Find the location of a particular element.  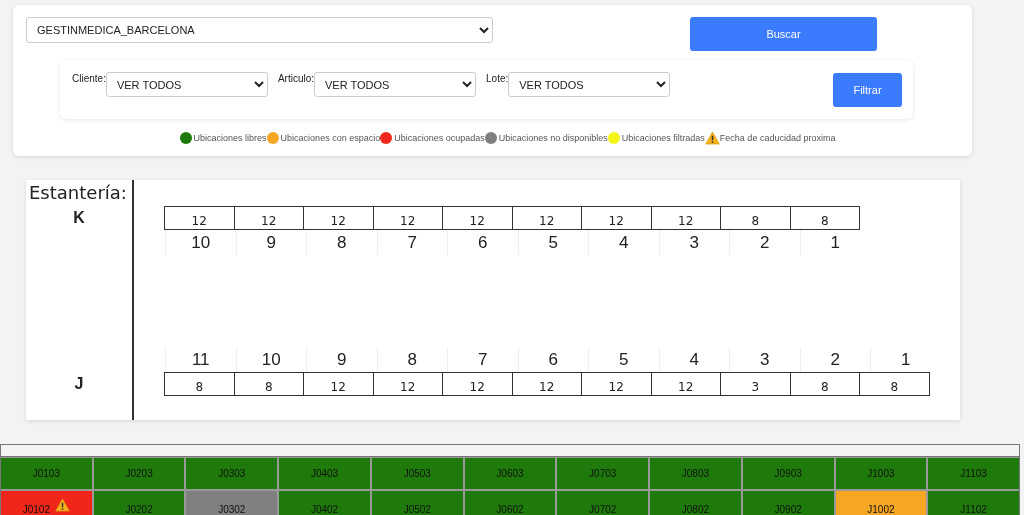

count-cell: 3 is located at coordinates (755, 384).